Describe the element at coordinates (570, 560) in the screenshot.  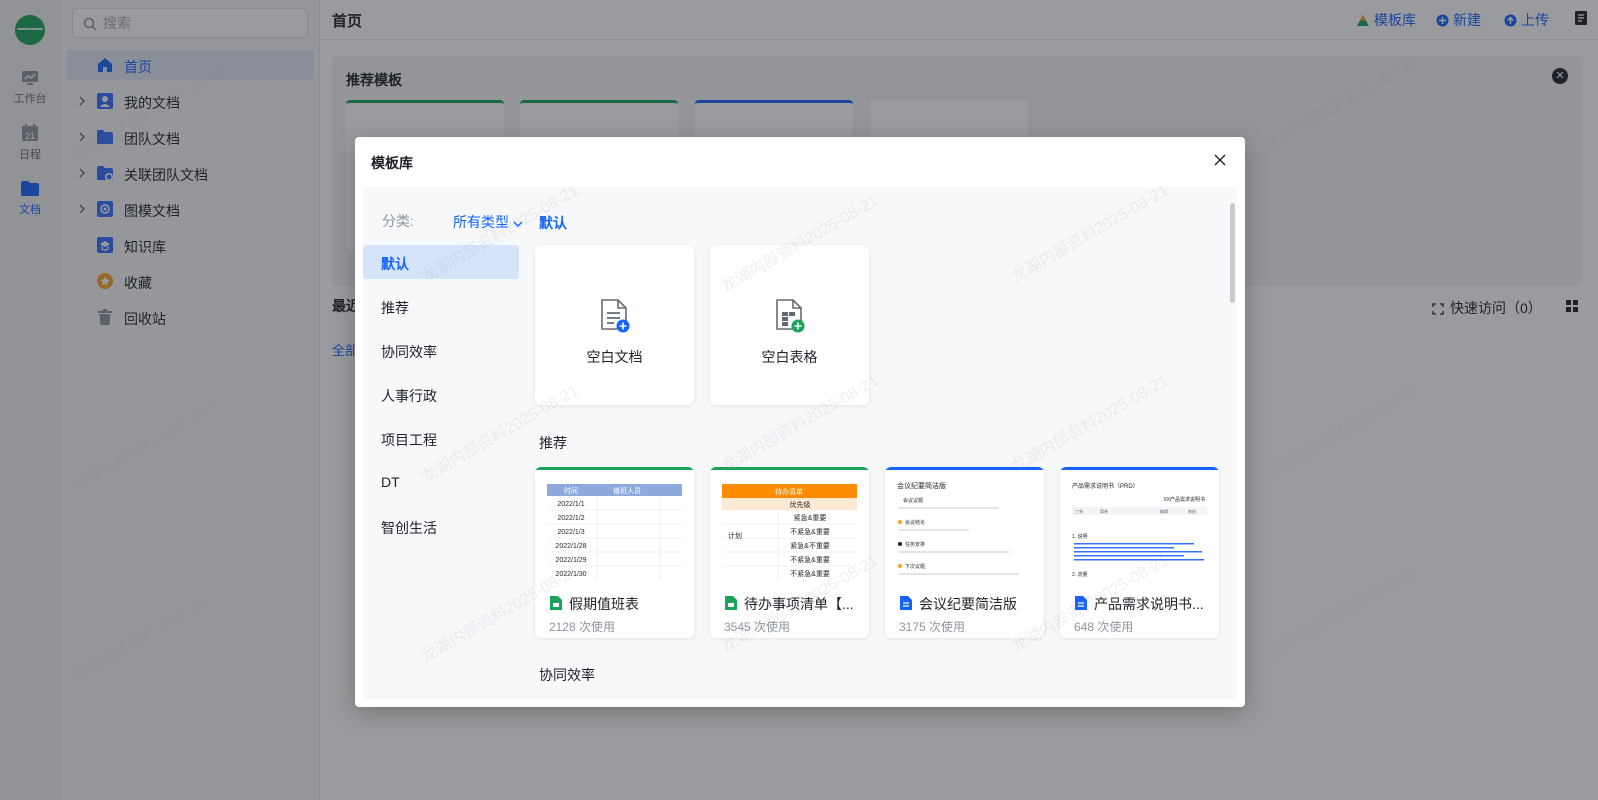
I see `thumb-cell: 2022/1/29` at that location.